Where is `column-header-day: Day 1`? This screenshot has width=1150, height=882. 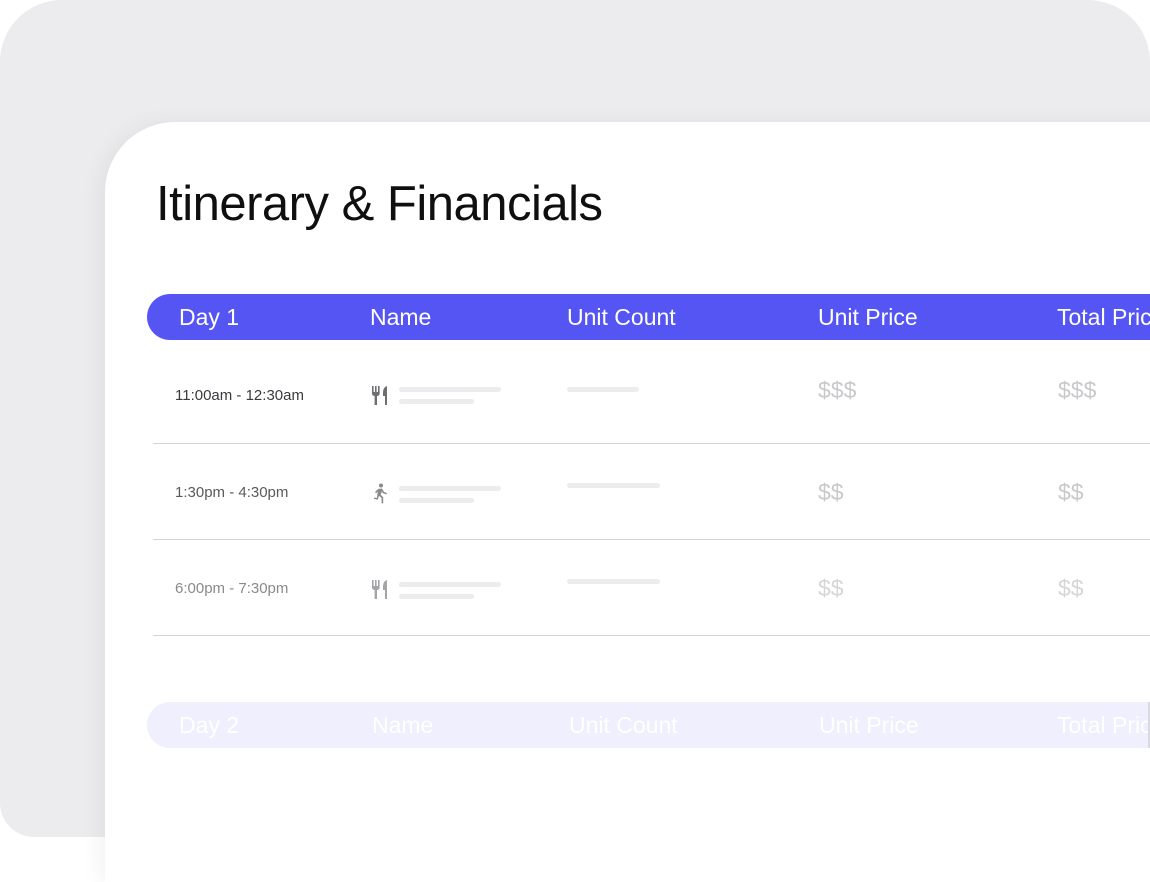
column-header-day: Day 1 is located at coordinates (209, 317).